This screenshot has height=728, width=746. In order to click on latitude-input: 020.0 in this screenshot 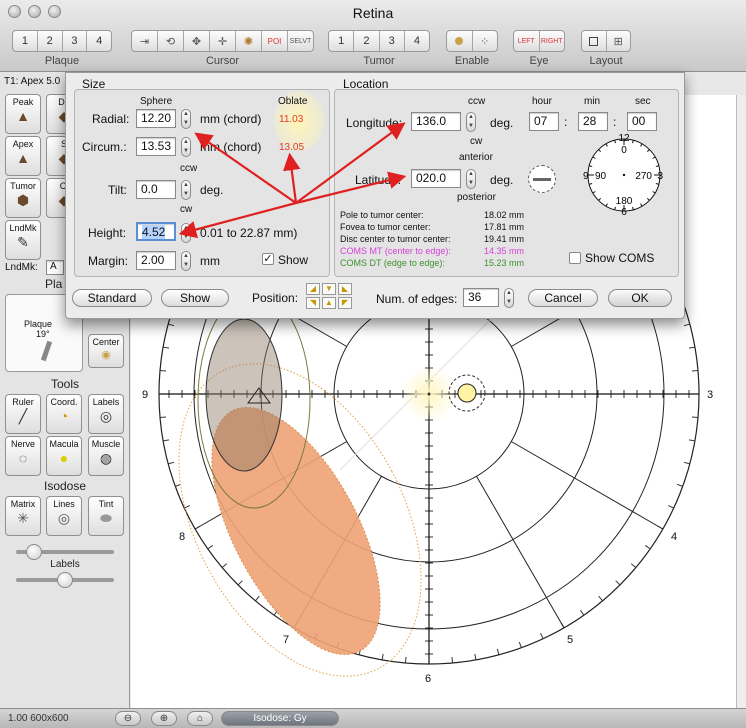, I will do `click(436, 178)`.